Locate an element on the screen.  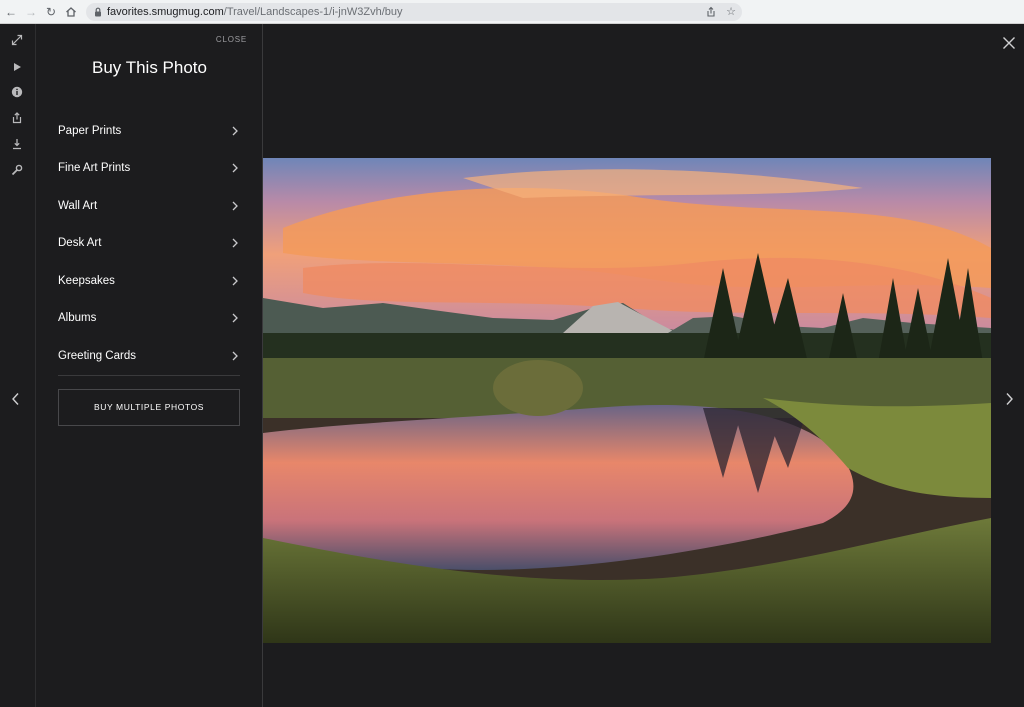
download-icon is located at coordinates (17, 146).